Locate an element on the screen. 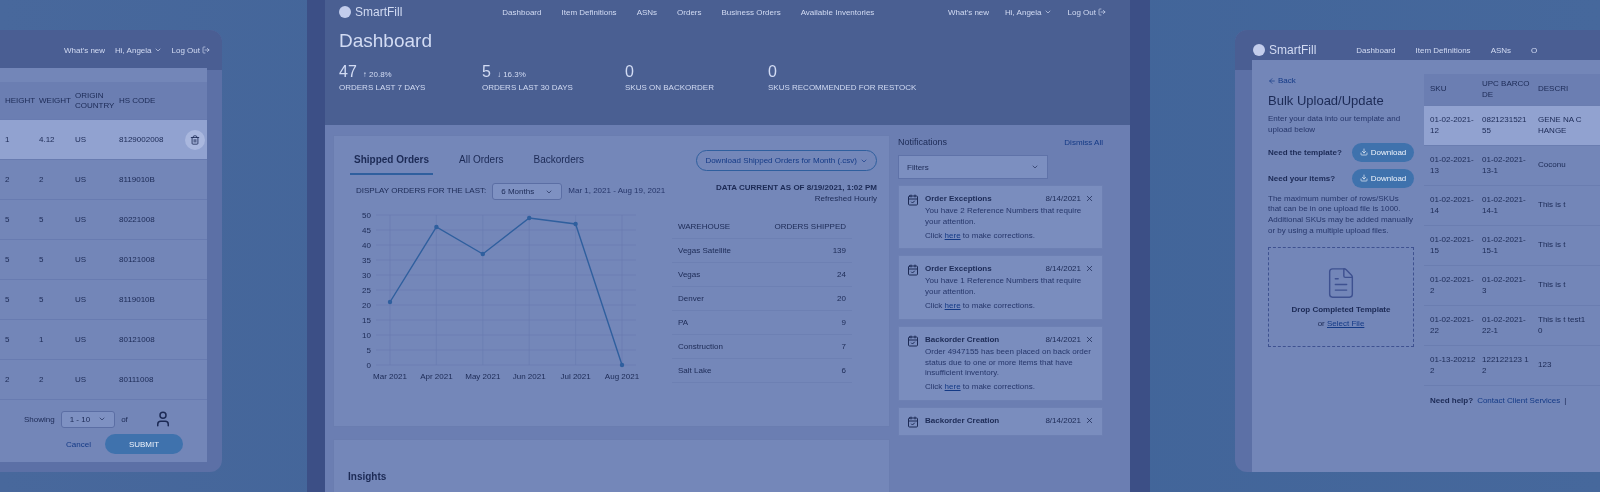  back-link: Back is located at coordinates (1341, 80).